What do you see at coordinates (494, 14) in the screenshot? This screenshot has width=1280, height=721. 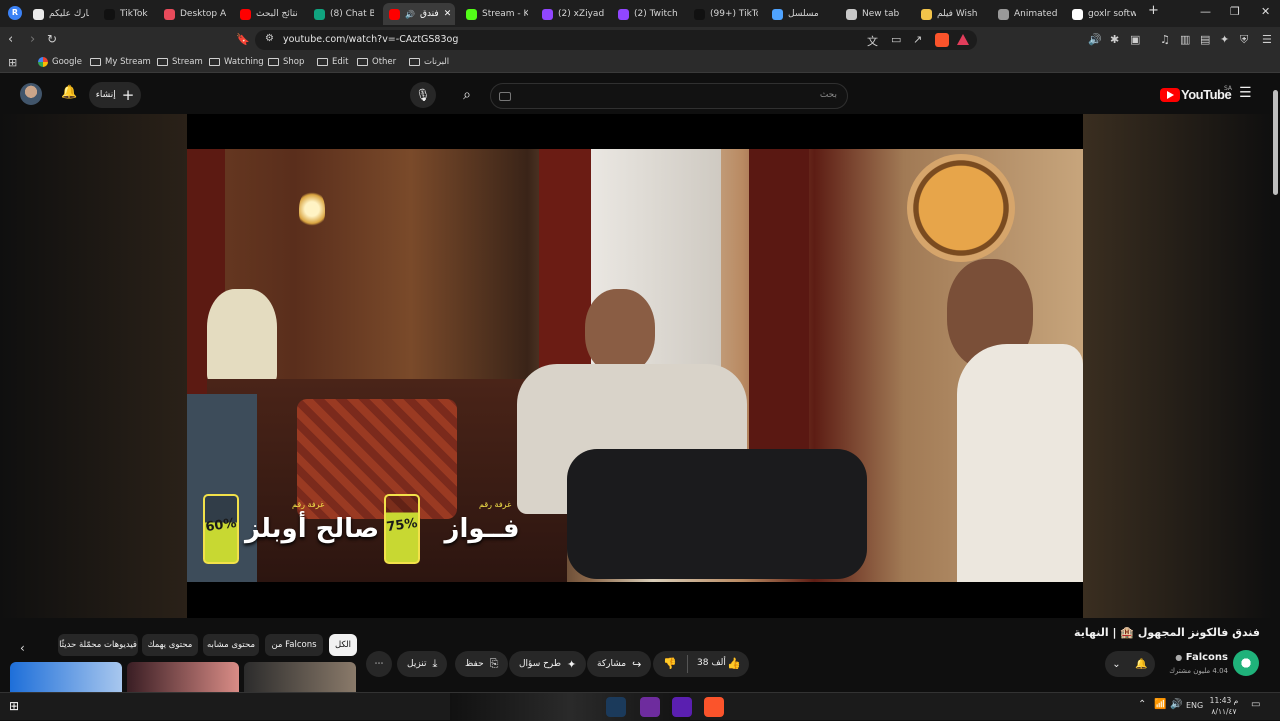 I see `browser-tab: Stream - Ki` at bounding box center [494, 14].